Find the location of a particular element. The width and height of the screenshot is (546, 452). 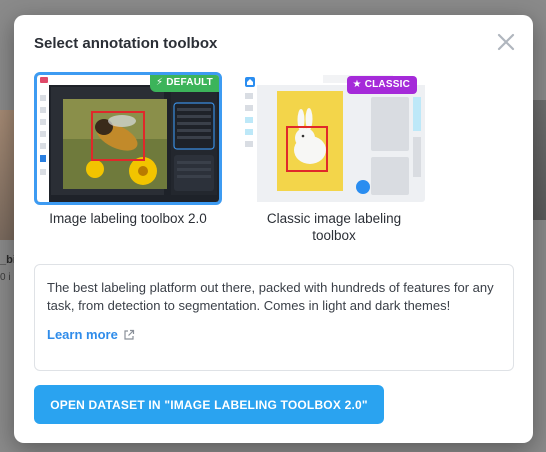

classic-toolbox-preview: ★ CLASSIC is located at coordinates (334, 138).